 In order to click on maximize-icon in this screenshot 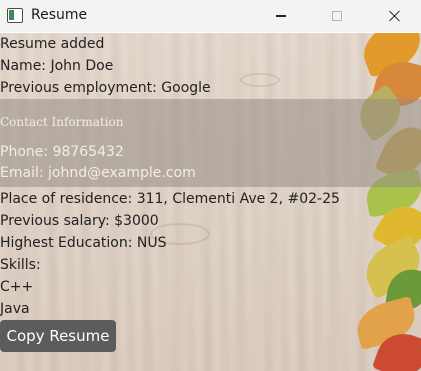, I will do `click(337, 16)`.